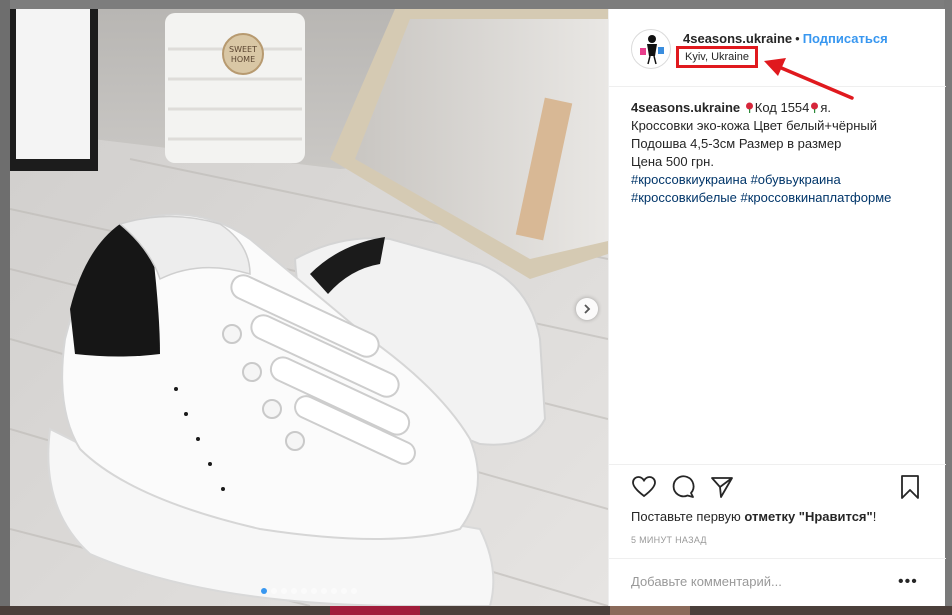 This screenshot has width=952, height=615. What do you see at coordinates (736, 143) in the screenshot?
I see `caption-line: Подошва 4,5-3см Размер в размер` at bounding box center [736, 143].